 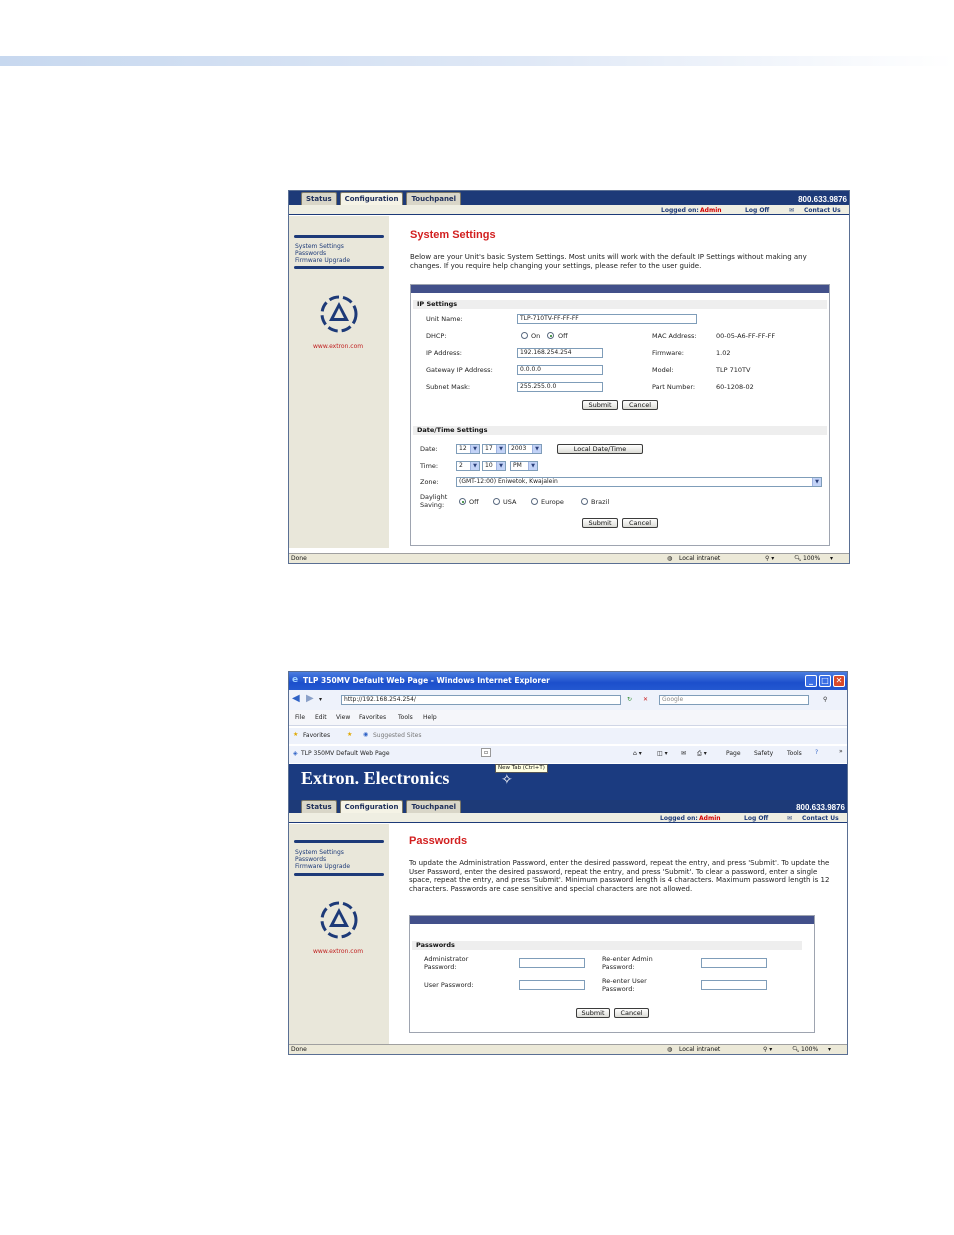 I want to click on mac-value: 00-05-A6-FF-FF-FF, so click(x=746, y=336).